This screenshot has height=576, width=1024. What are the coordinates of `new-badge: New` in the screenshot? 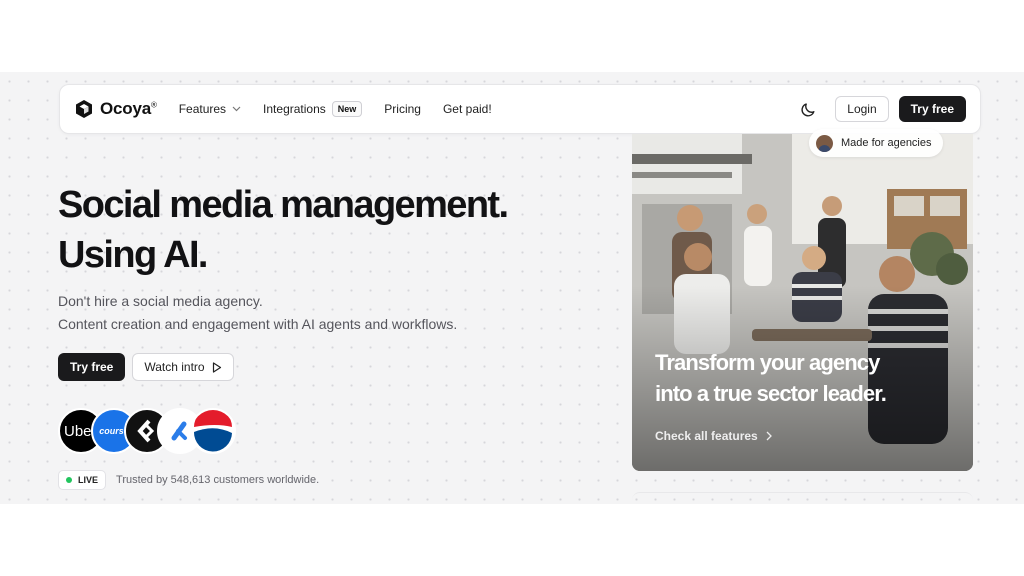 It's located at (347, 109).